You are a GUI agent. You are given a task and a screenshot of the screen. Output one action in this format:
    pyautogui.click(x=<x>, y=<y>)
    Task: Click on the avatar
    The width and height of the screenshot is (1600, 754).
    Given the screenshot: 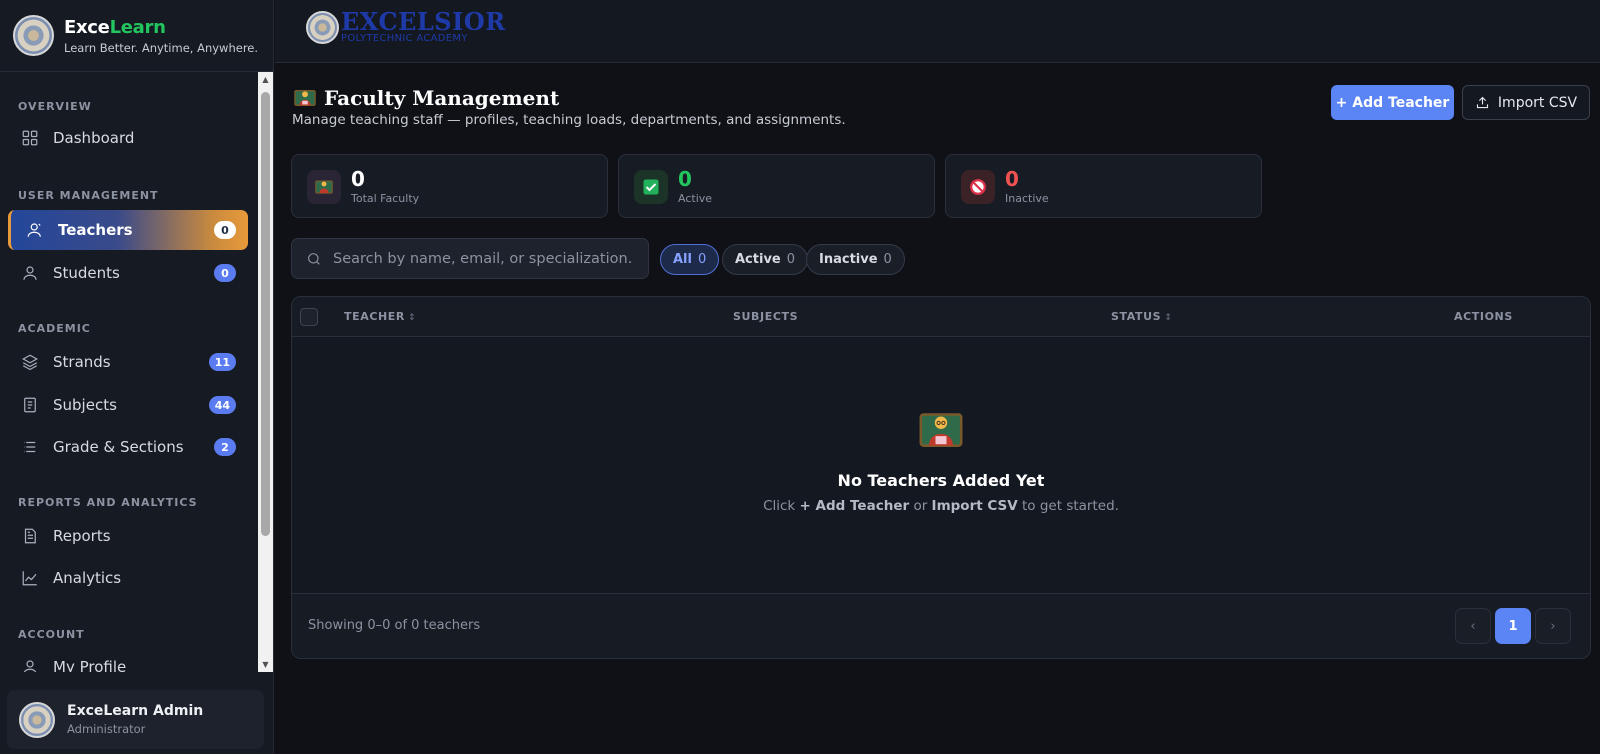 What is the action you would take?
    pyautogui.click(x=37, y=719)
    